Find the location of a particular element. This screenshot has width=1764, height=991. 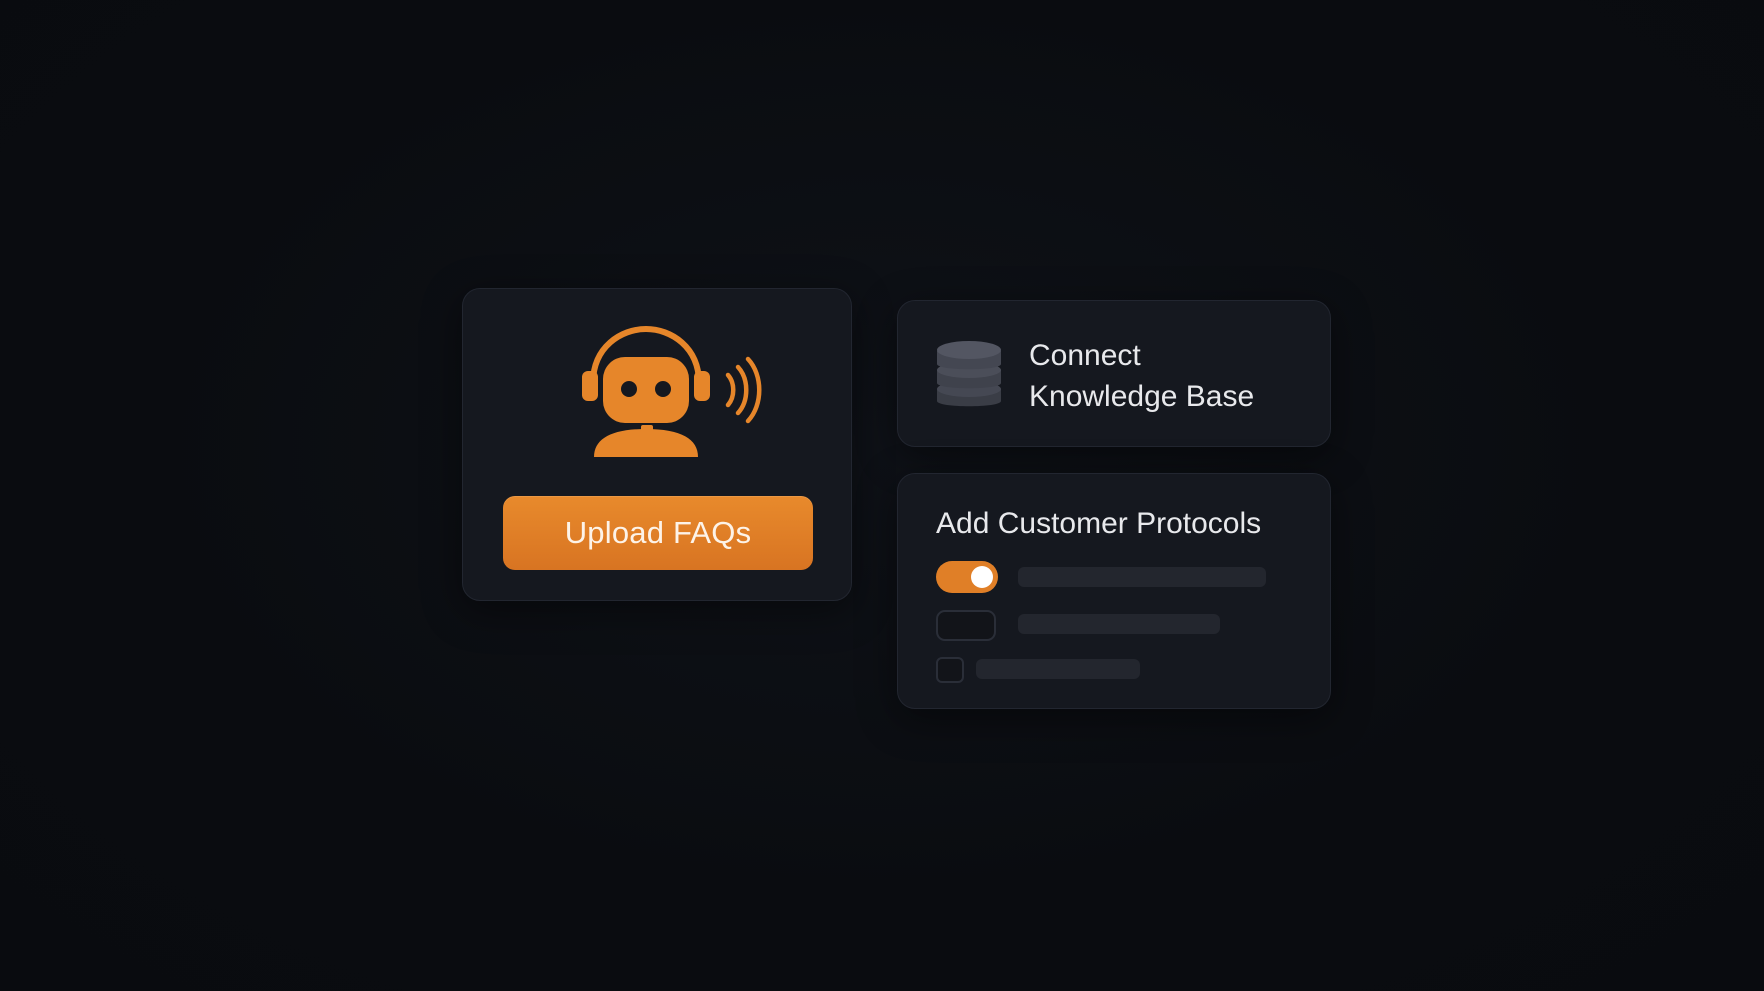

protocol-toggle-on is located at coordinates (967, 577).